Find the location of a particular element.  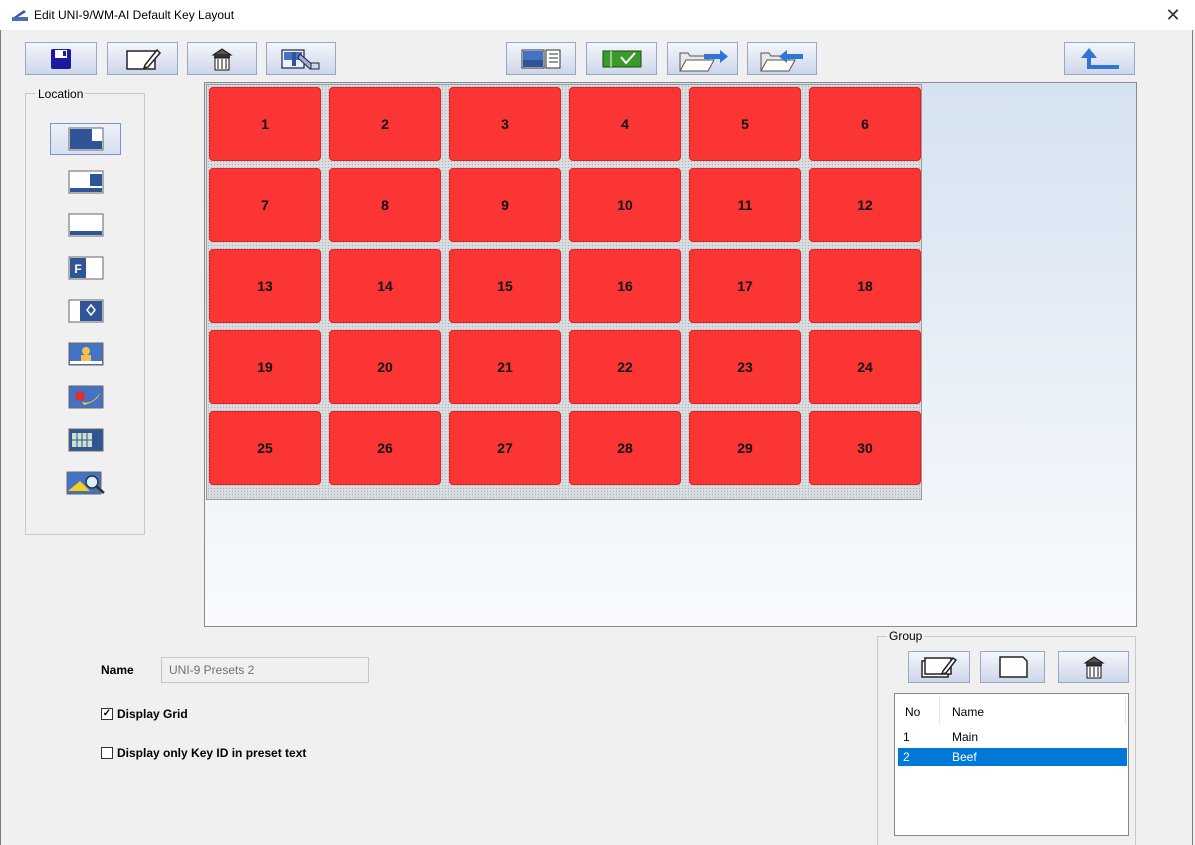

location-search-button is located at coordinates (85, 483).